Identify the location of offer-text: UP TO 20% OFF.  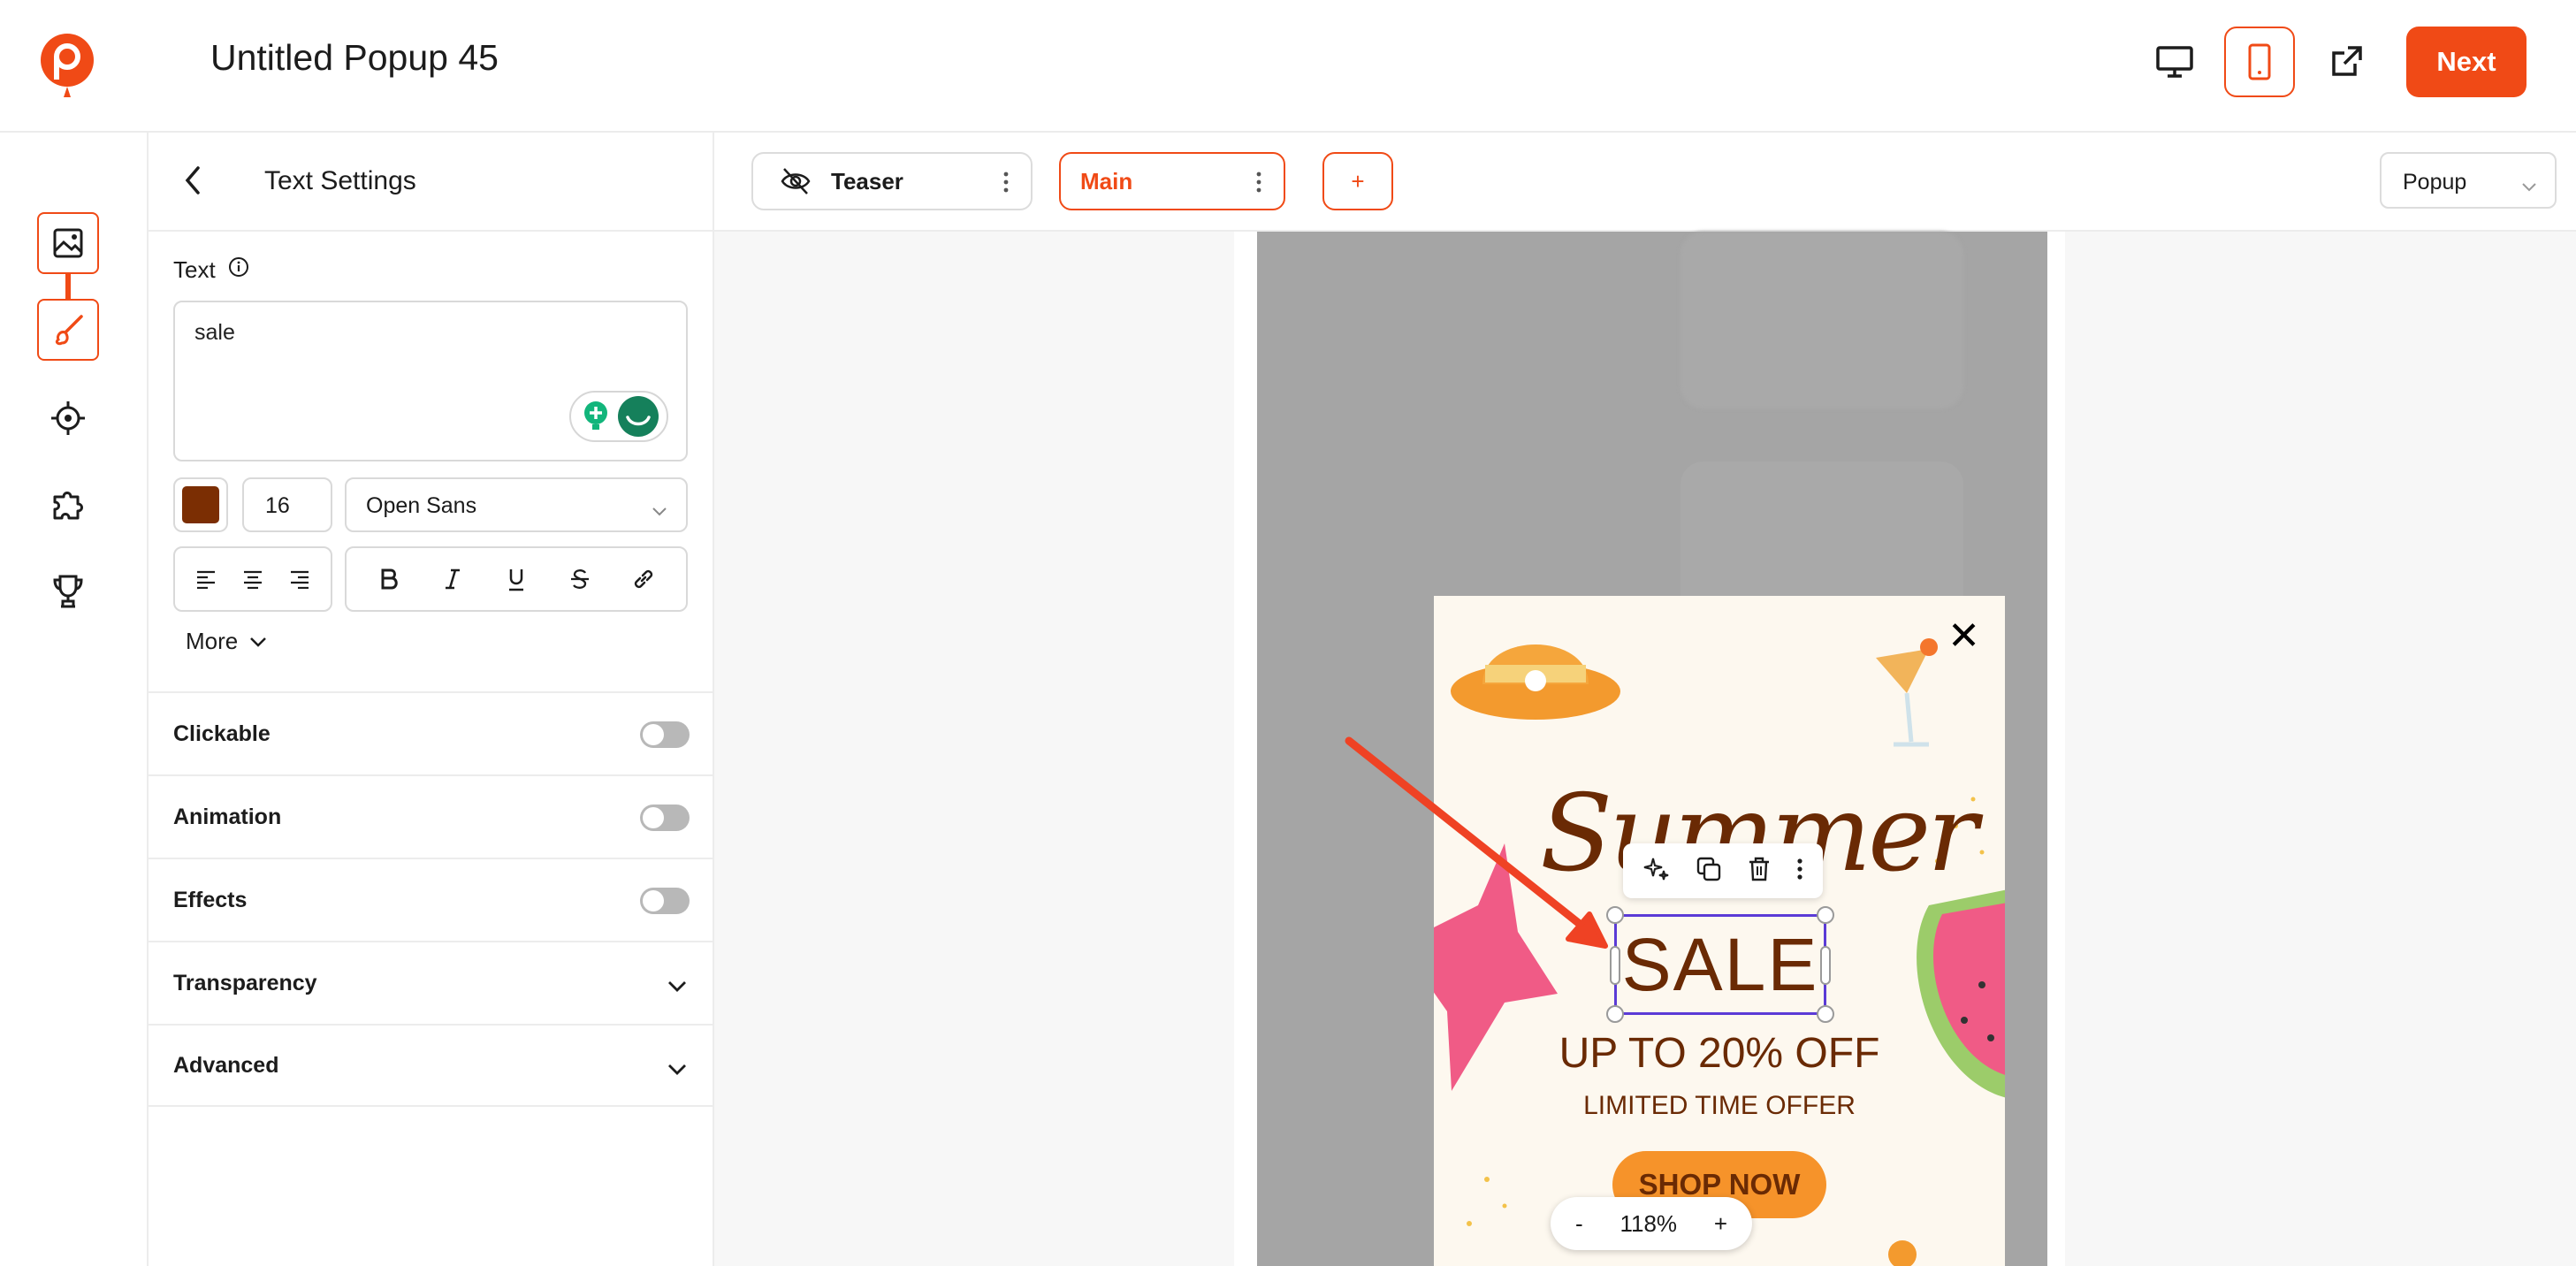
(1719, 1053).